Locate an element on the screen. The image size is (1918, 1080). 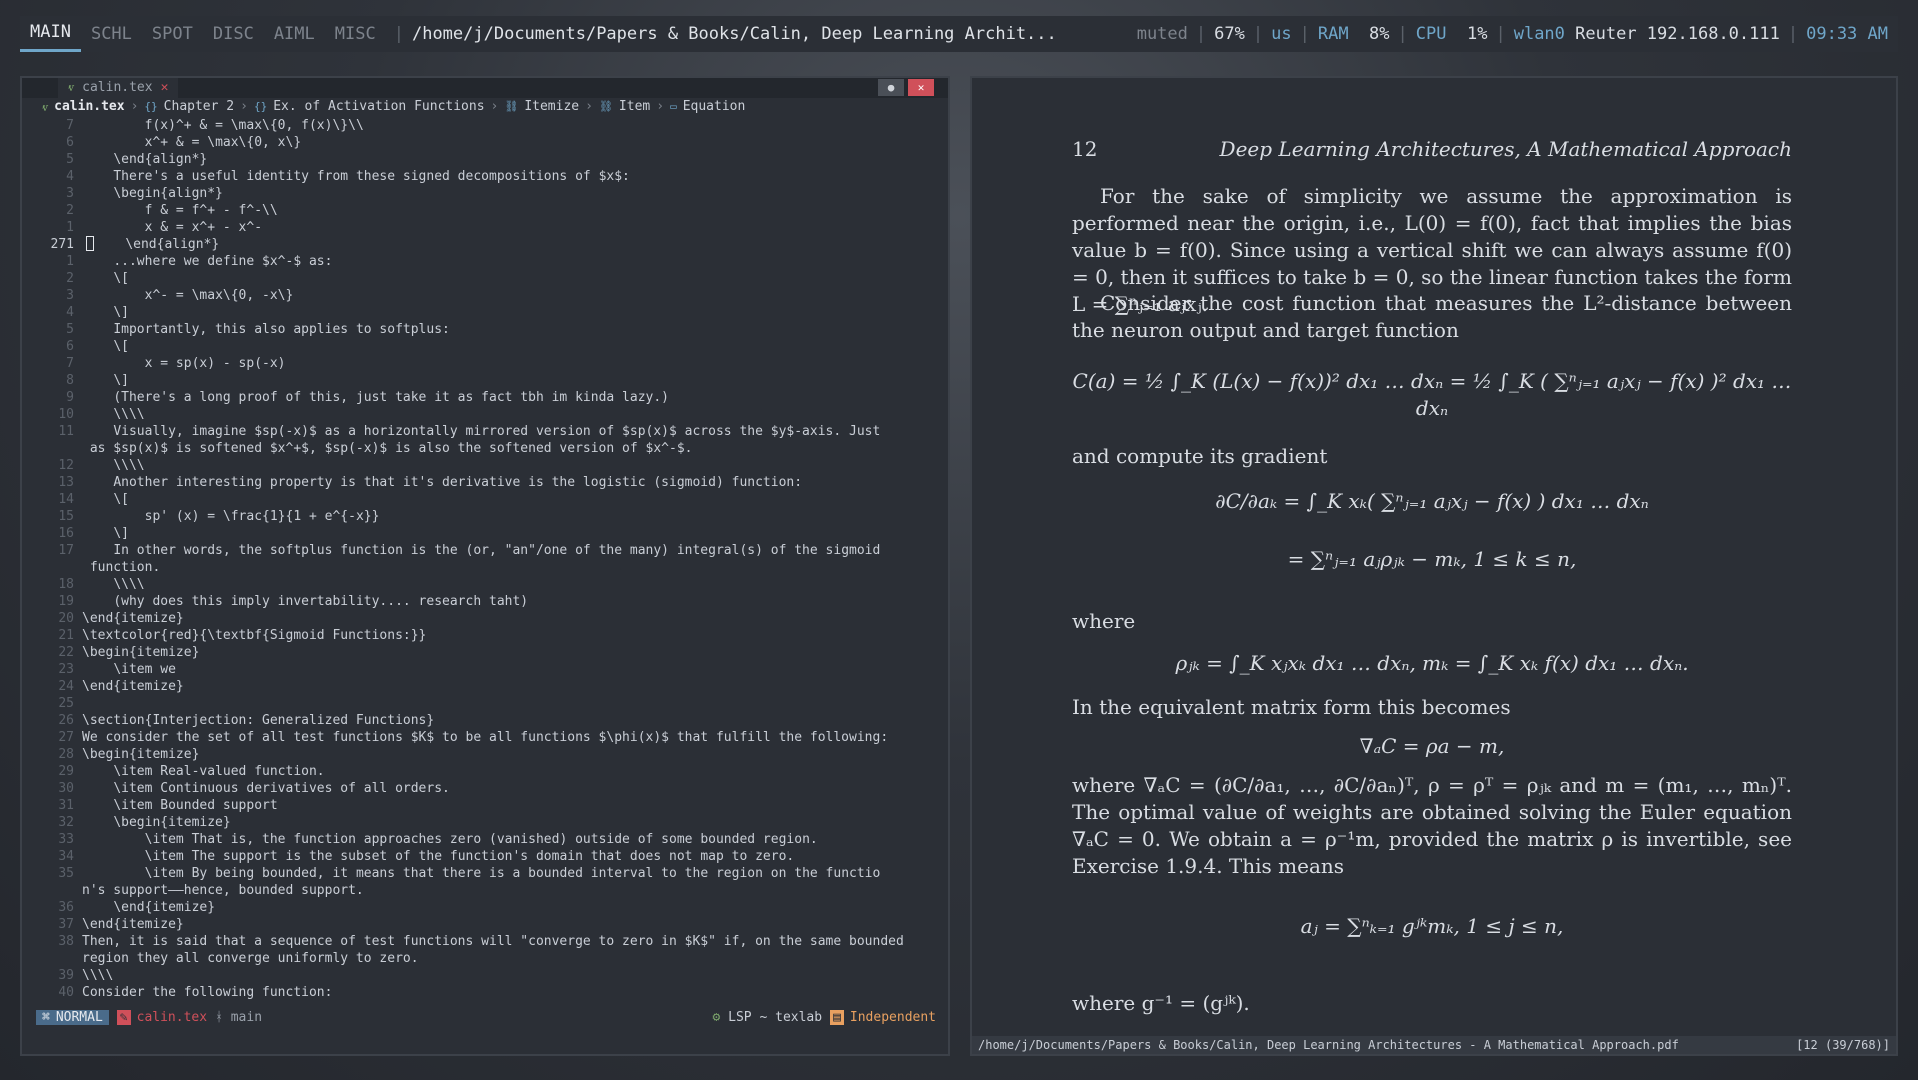
code-line: 3 x^- = \max\{0, -x\} is located at coordinates (485, 295).